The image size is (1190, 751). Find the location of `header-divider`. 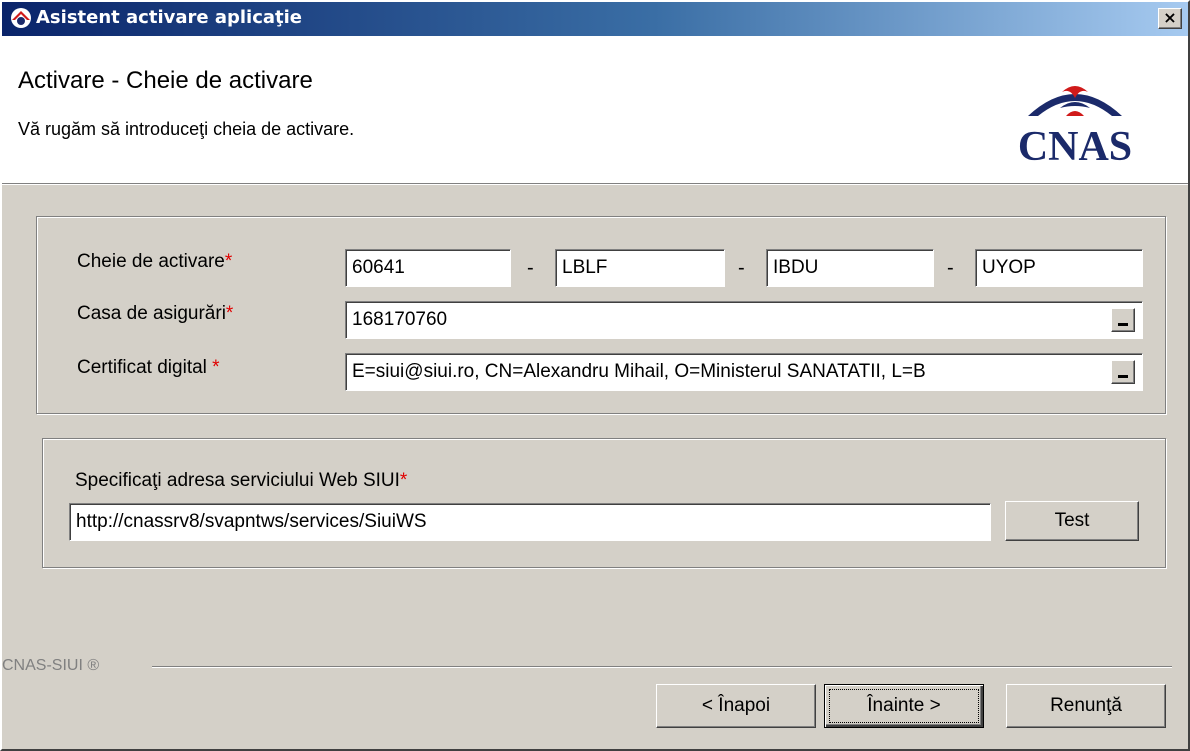

header-divider is located at coordinates (595, 184).